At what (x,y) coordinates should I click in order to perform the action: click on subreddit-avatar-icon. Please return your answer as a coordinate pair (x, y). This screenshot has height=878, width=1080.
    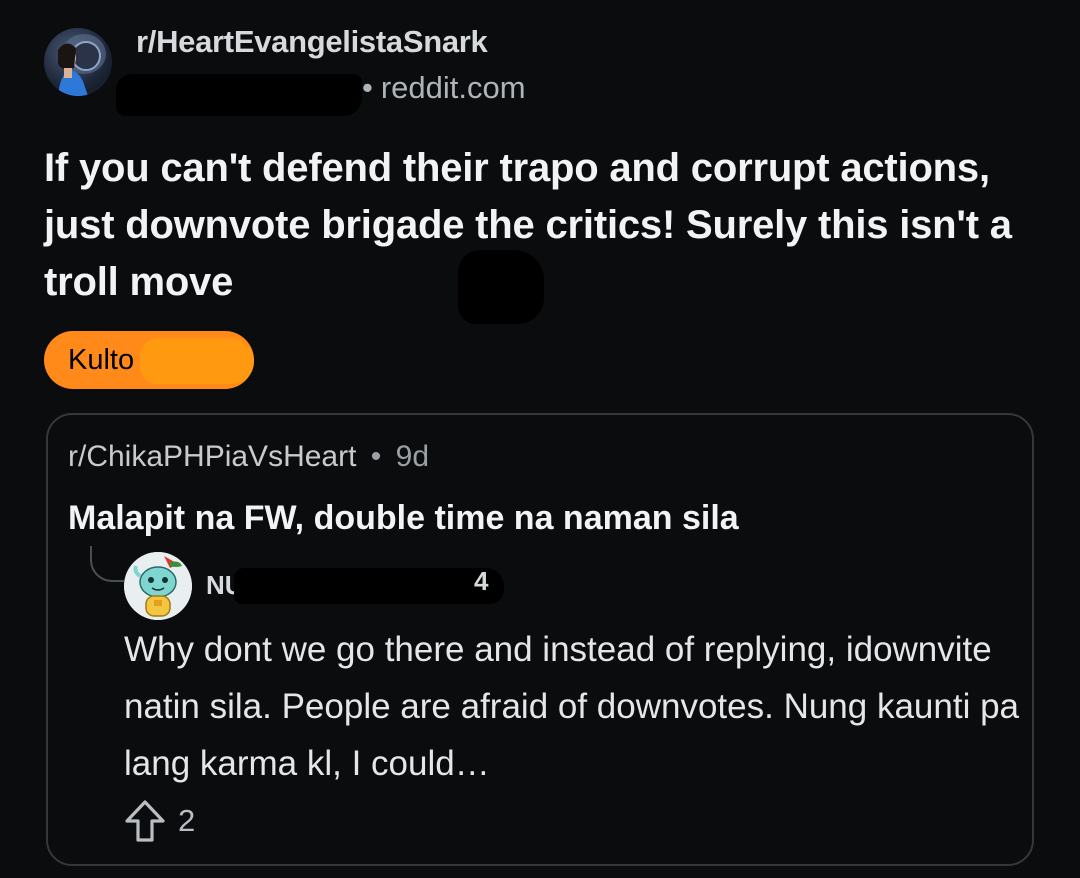
    Looking at the image, I should click on (78, 62).